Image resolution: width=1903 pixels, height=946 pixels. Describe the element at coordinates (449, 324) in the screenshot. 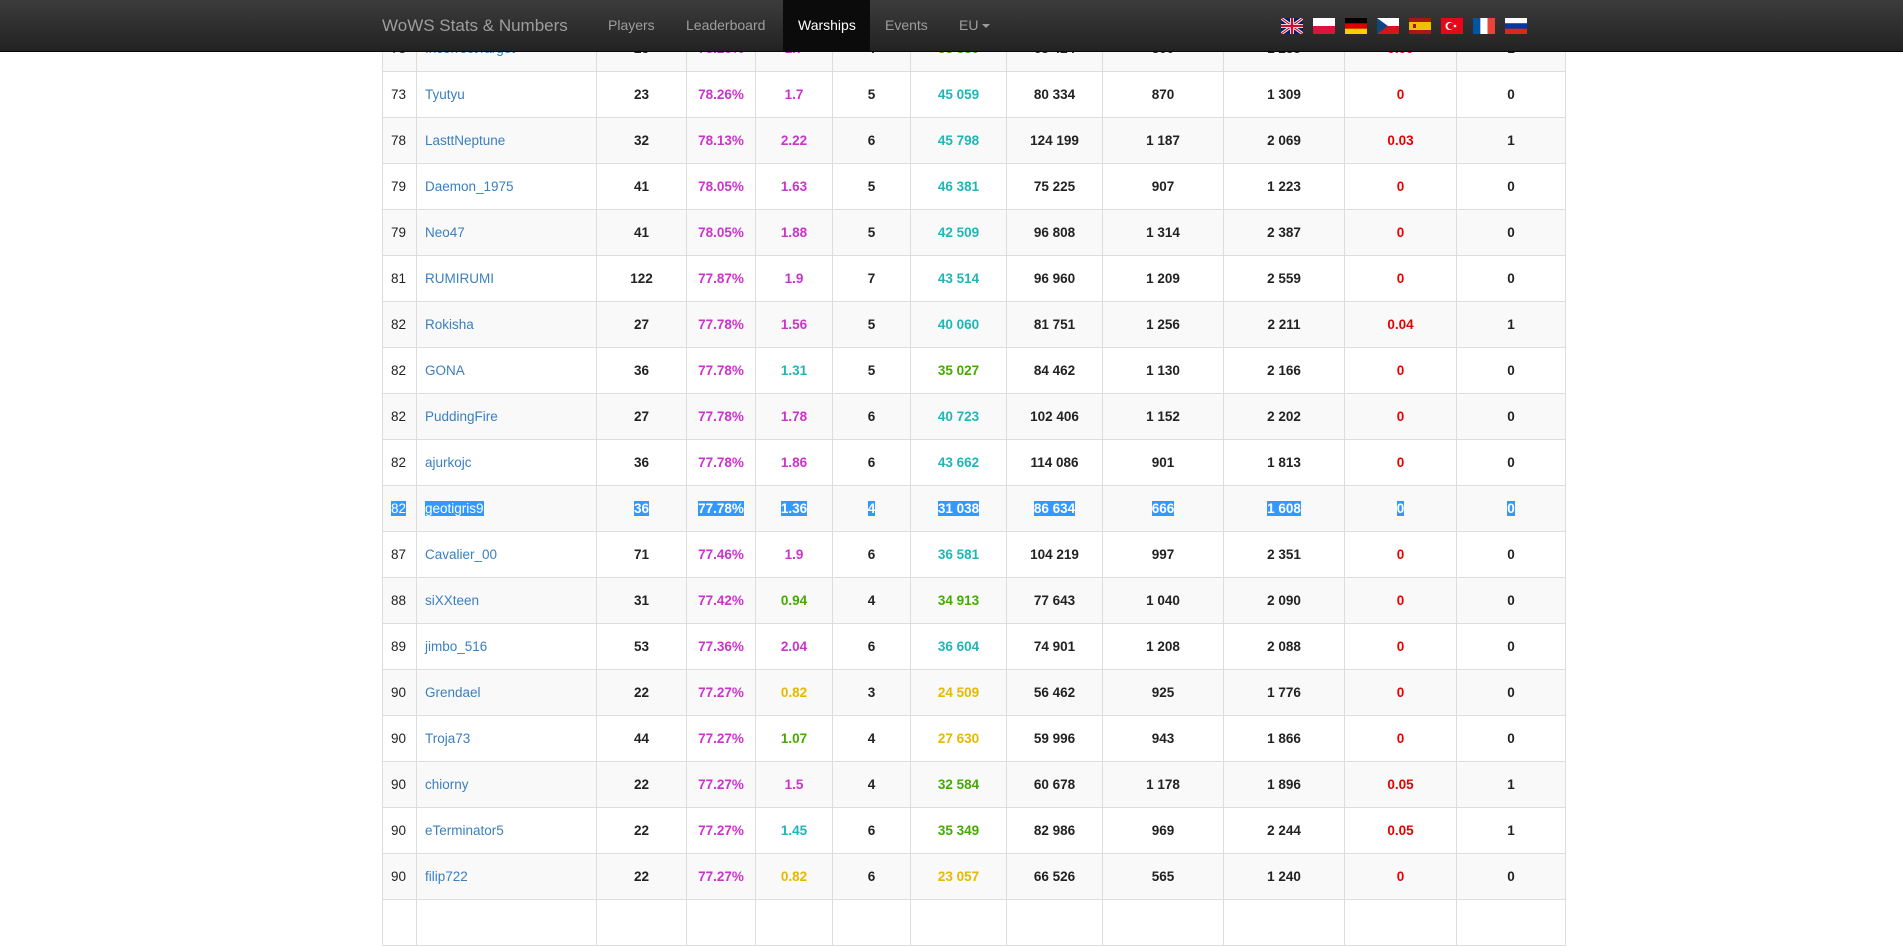

I see `player-name-link: Rokisha` at that location.